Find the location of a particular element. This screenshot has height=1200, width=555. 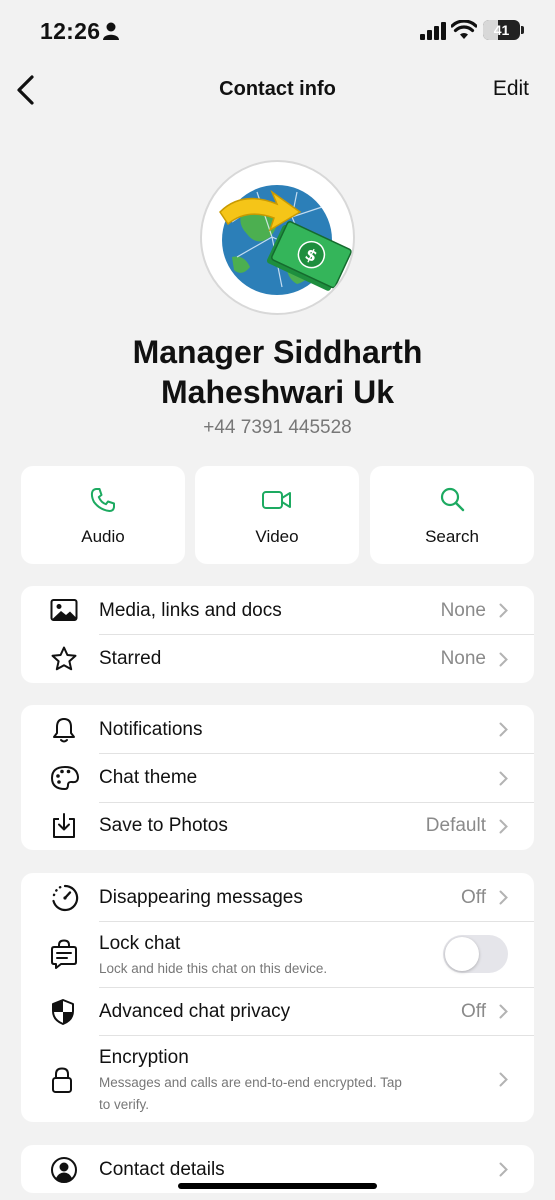

avatar: $ is located at coordinates (277, 237).